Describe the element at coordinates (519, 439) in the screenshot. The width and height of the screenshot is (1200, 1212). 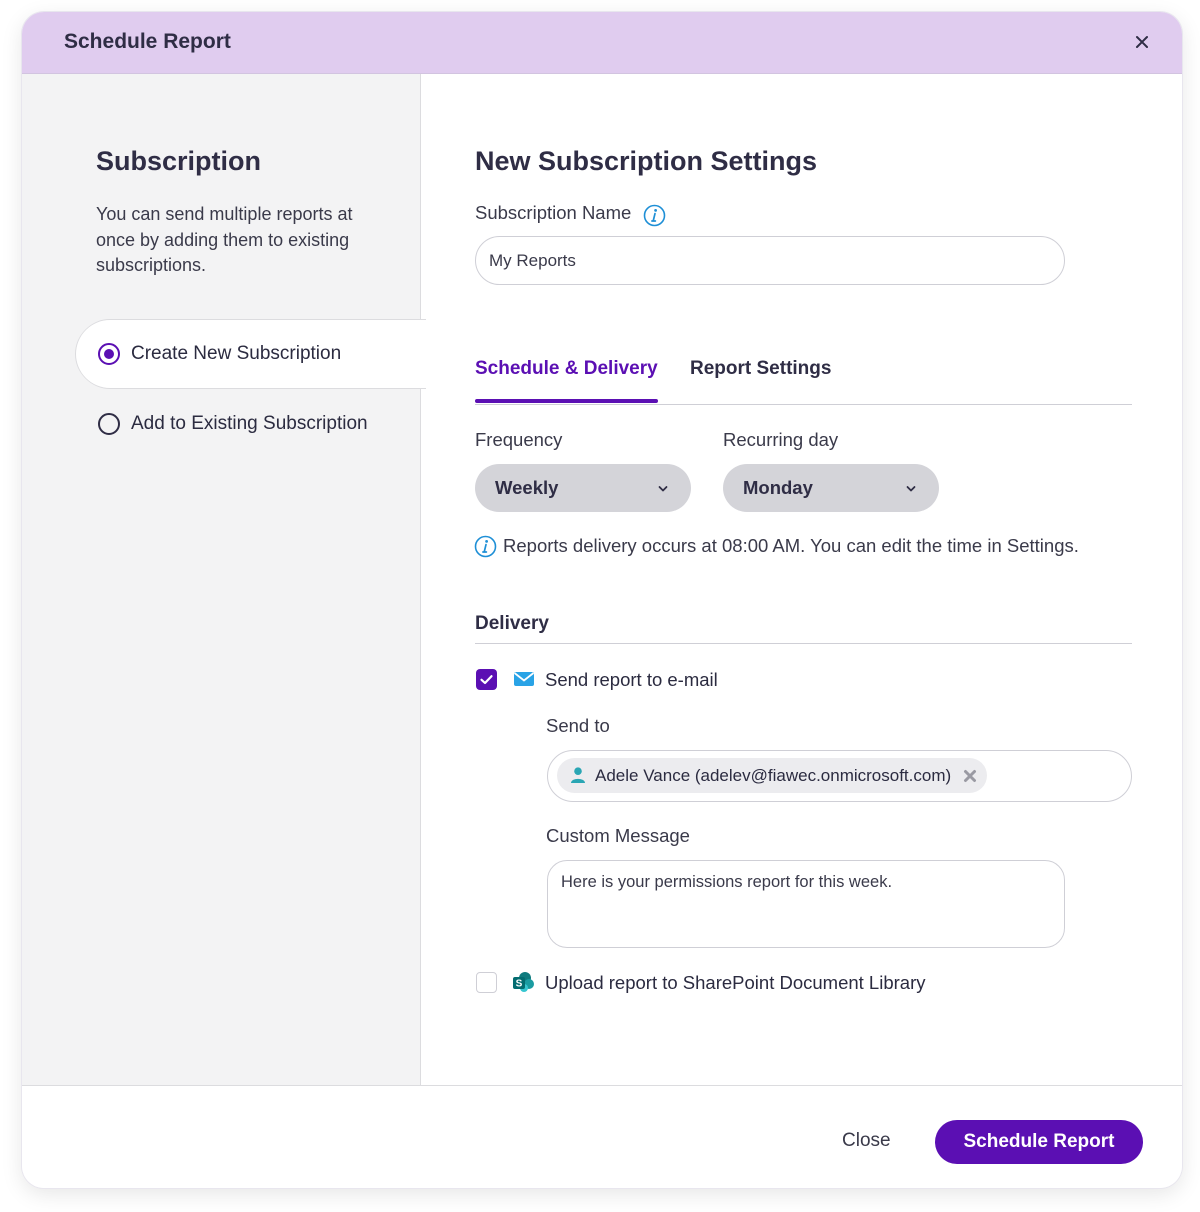
I see `frequency-label: Frequency` at that location.